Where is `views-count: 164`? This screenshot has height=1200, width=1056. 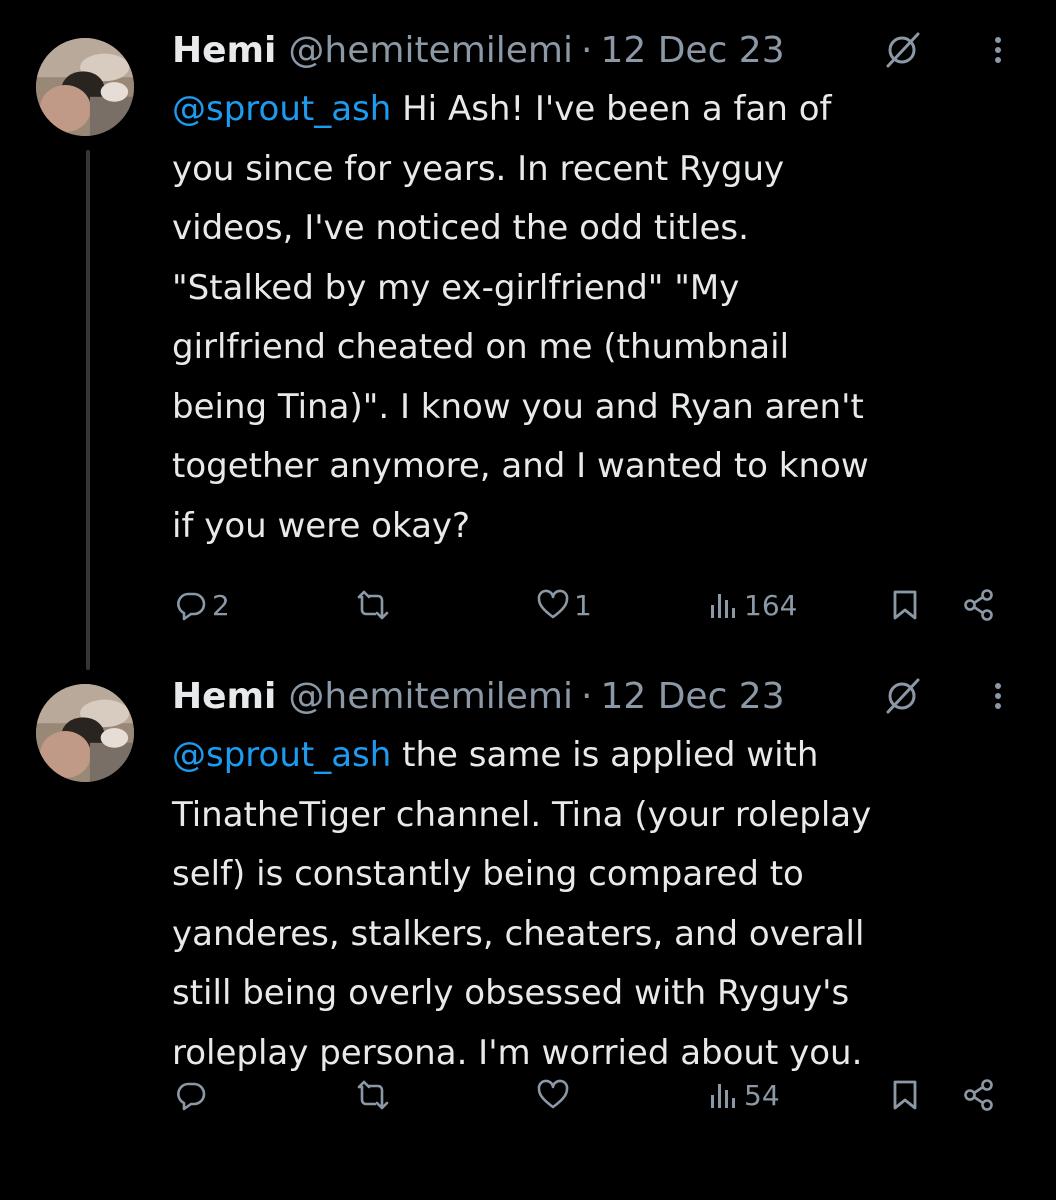 views-count: 164 is located at coordinates (771, 605).